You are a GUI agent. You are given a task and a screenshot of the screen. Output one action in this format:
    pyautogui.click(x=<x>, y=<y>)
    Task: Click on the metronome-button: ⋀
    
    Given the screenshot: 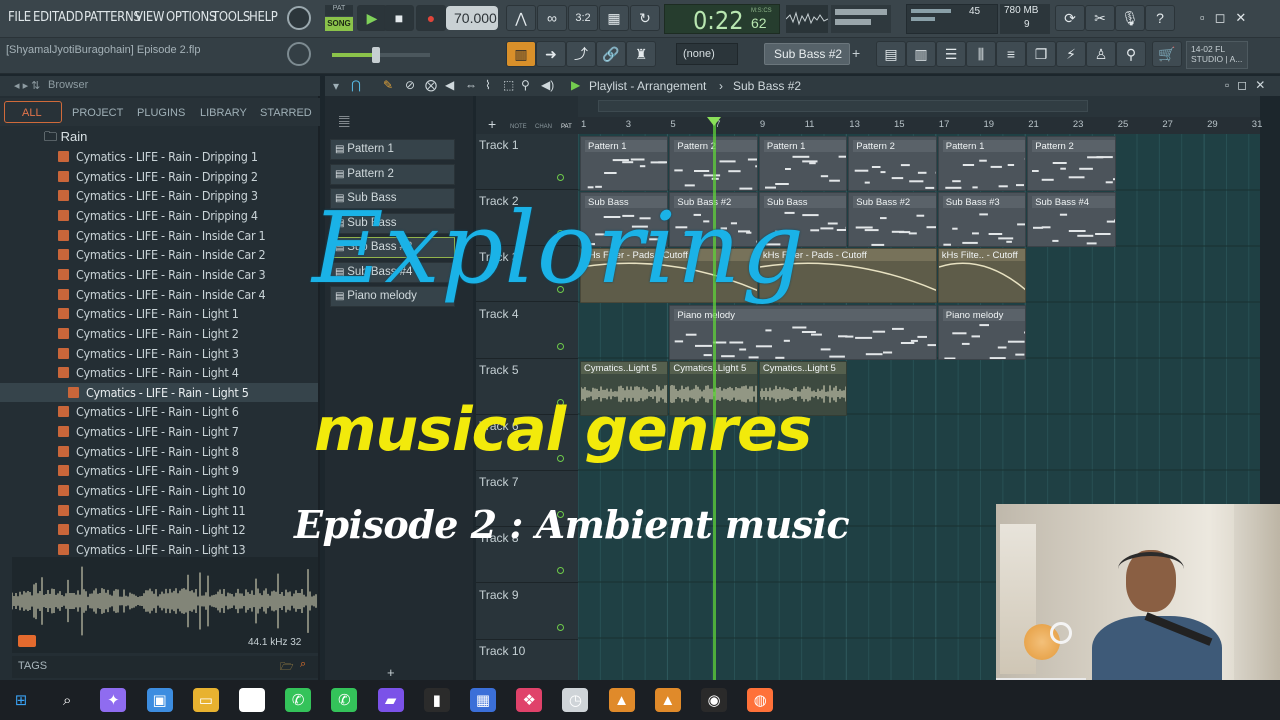 What is the action you would take?
    pyautogui.click(x=521, y=18)
    